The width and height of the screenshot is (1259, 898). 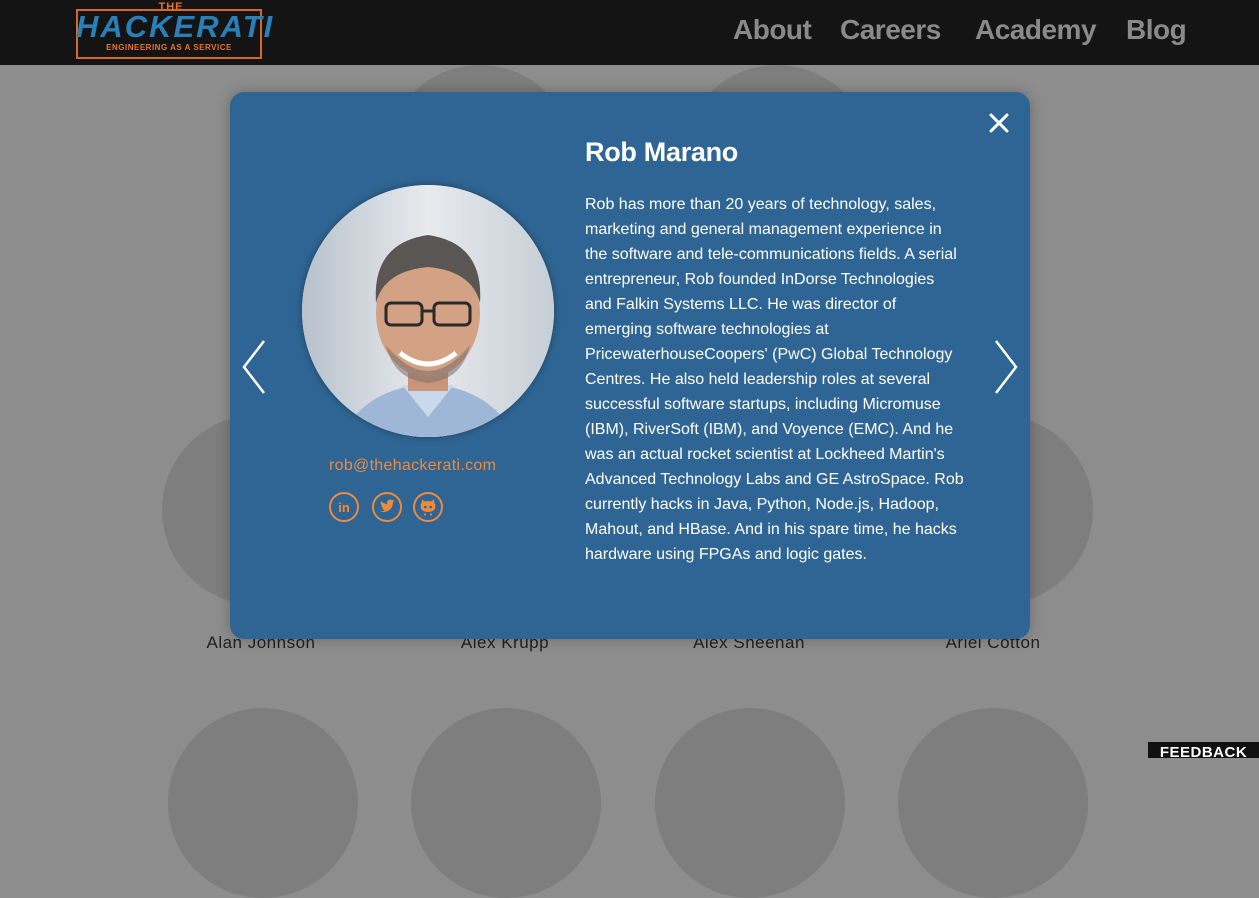 What do you see at coordinates (169, 47) in the screenshot?
I see `logo-tagline: ENGINEERING AS A SERVICE` at bounding box center [169, 47].